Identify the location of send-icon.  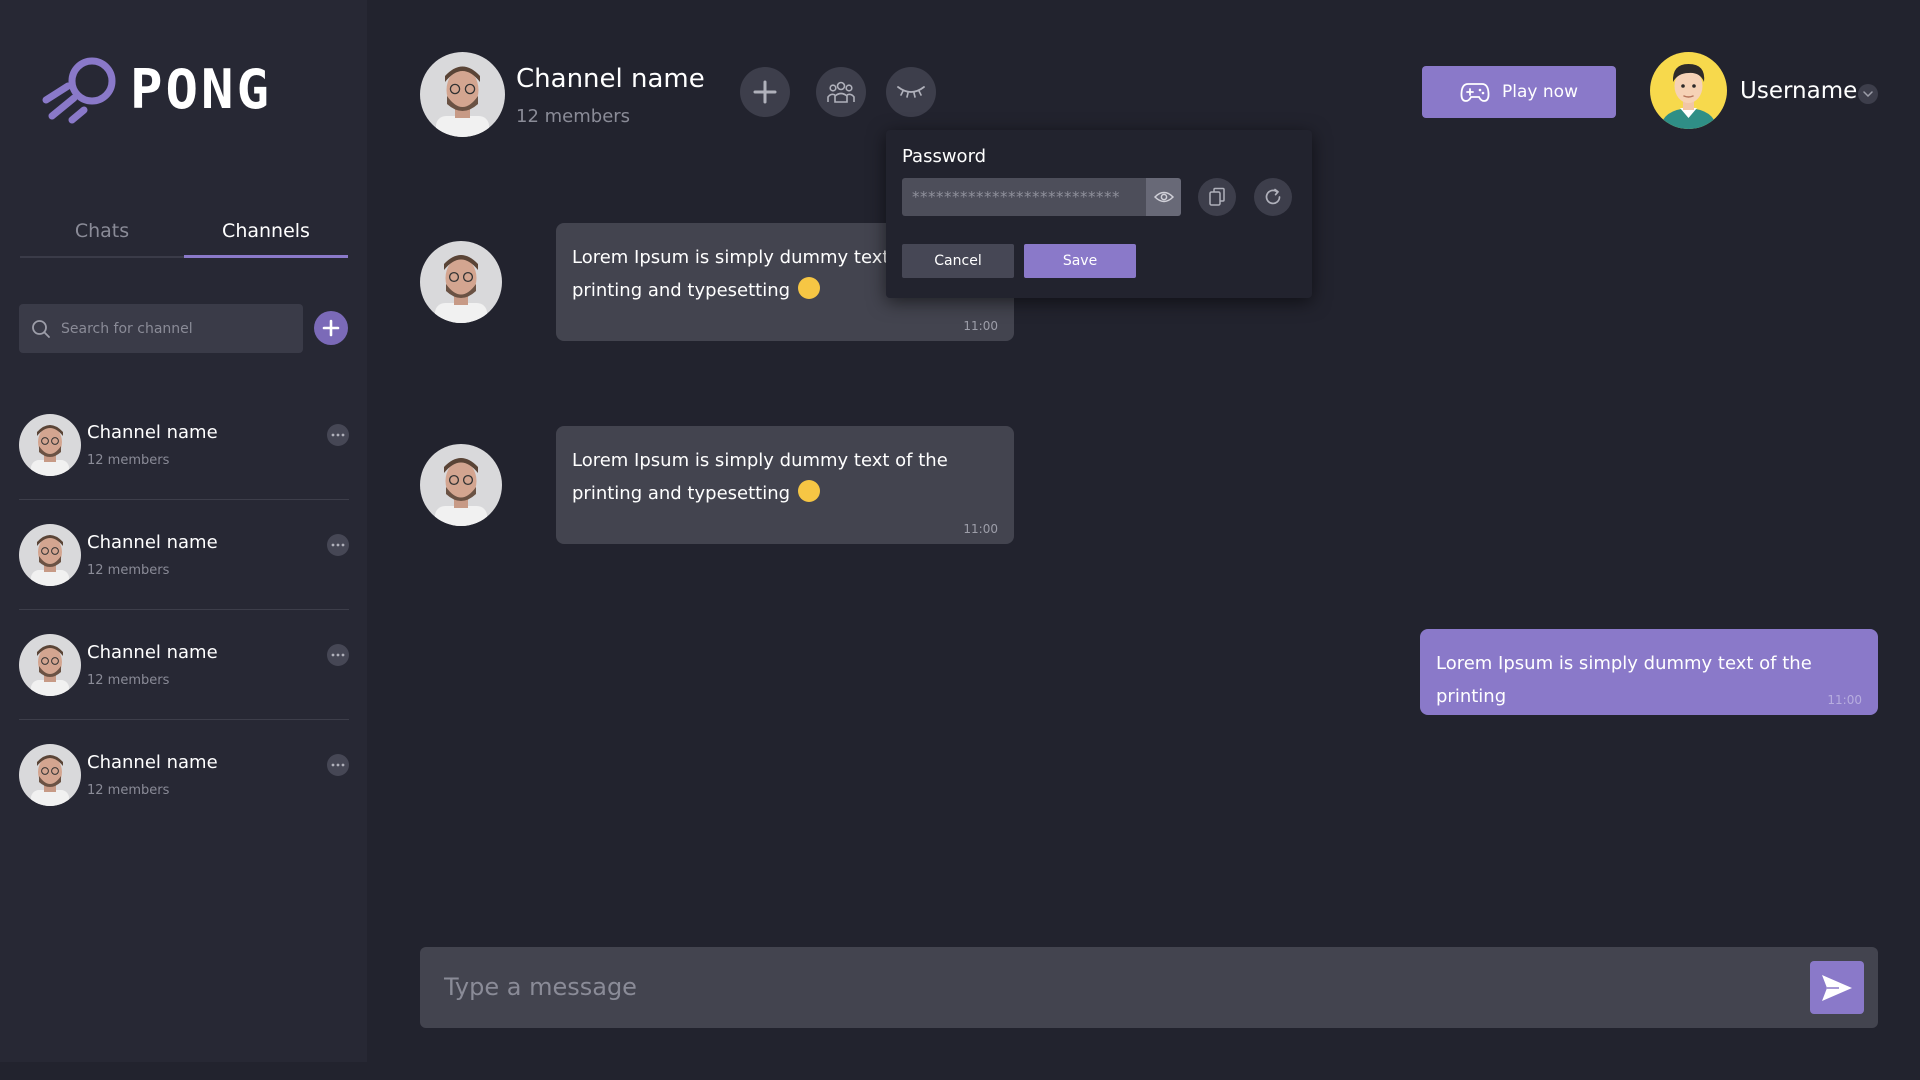
(1837, 987).